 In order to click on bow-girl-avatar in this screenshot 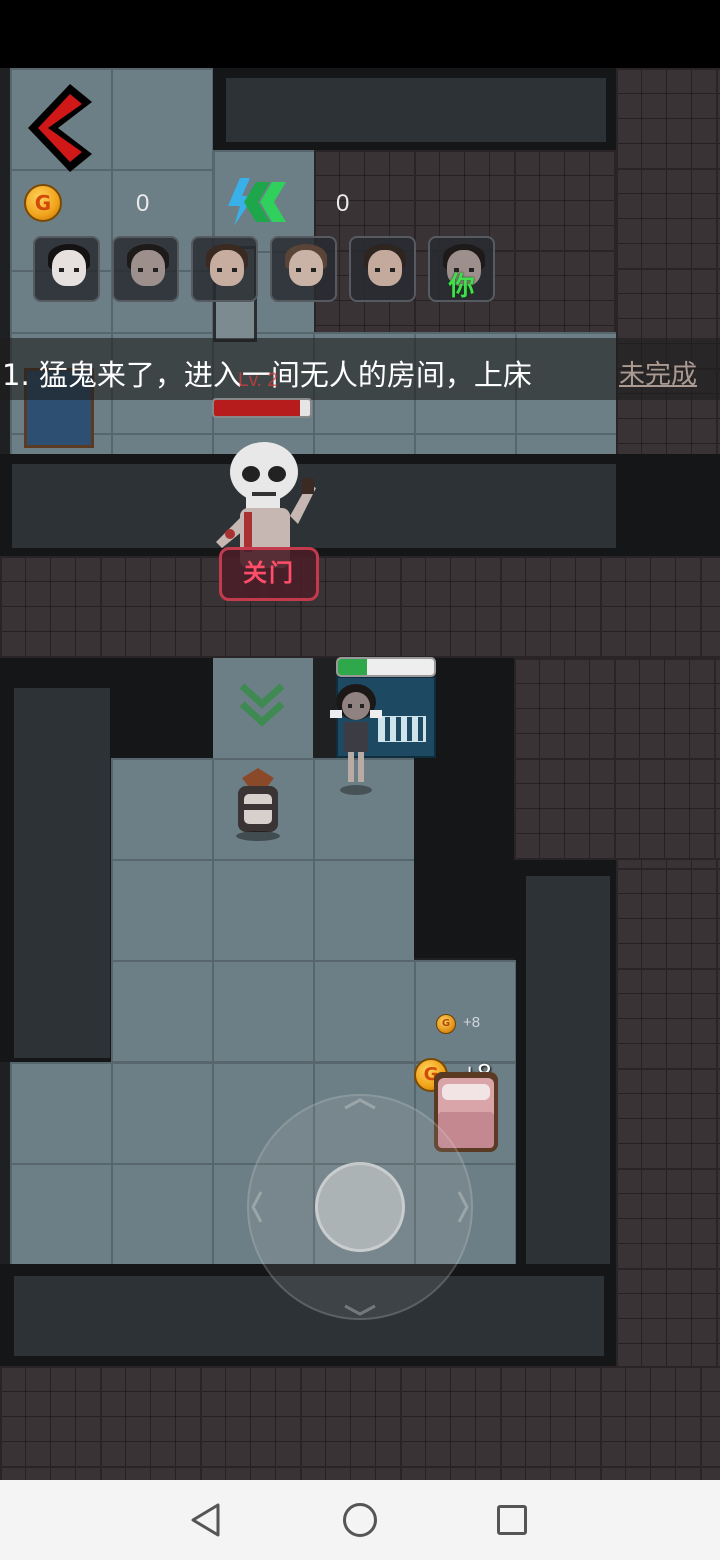, I will do `click(145, 269)`.